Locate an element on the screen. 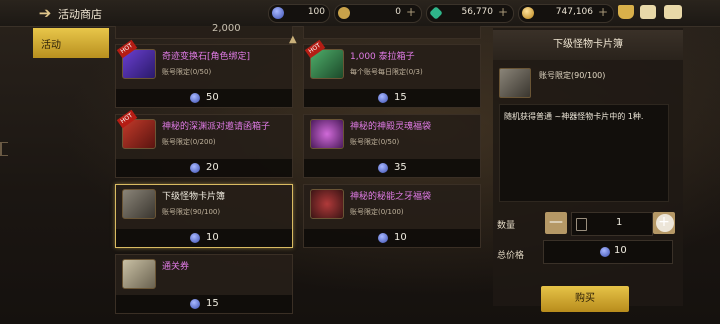 The width and height of the screenshot is (720, 324). tab-event: 活动 is located at coordinates (71, 43).